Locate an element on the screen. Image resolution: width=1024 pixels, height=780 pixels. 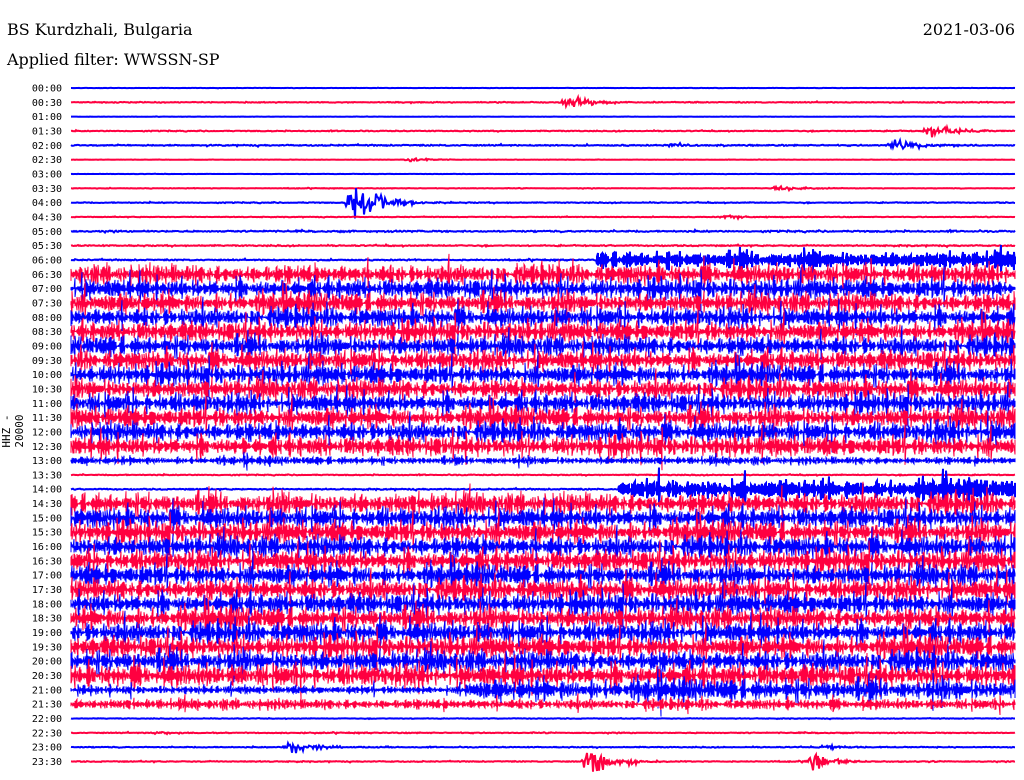
time-label: 08:30 is located at coordinates (47, 332).